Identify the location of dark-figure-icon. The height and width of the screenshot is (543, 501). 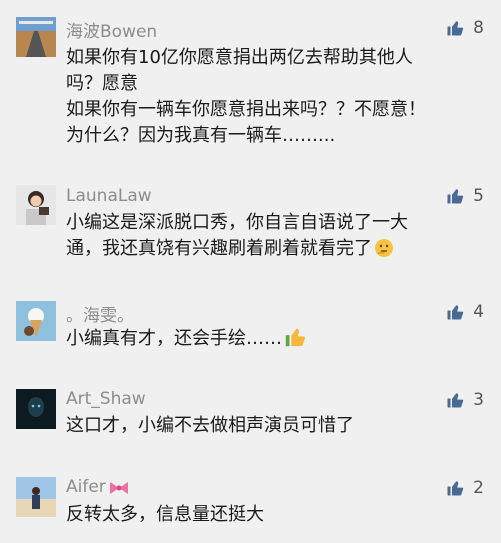
(36, 409).